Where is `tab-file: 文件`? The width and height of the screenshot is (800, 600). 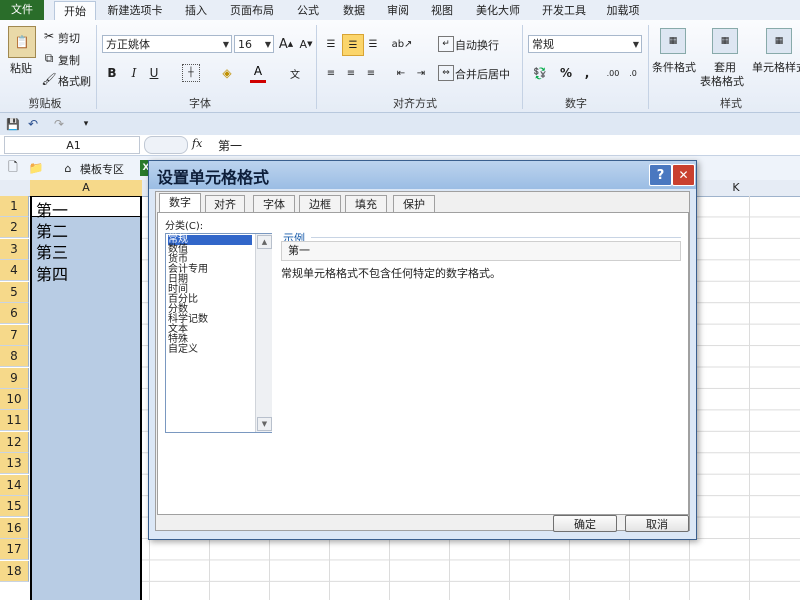 tab-file: 文件 is located at coordinates (22, 10).